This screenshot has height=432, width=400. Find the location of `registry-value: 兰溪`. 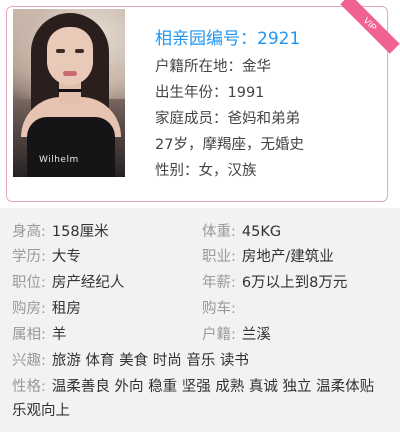

registry-value: 兰溪 is located at coordinates (256, 335).